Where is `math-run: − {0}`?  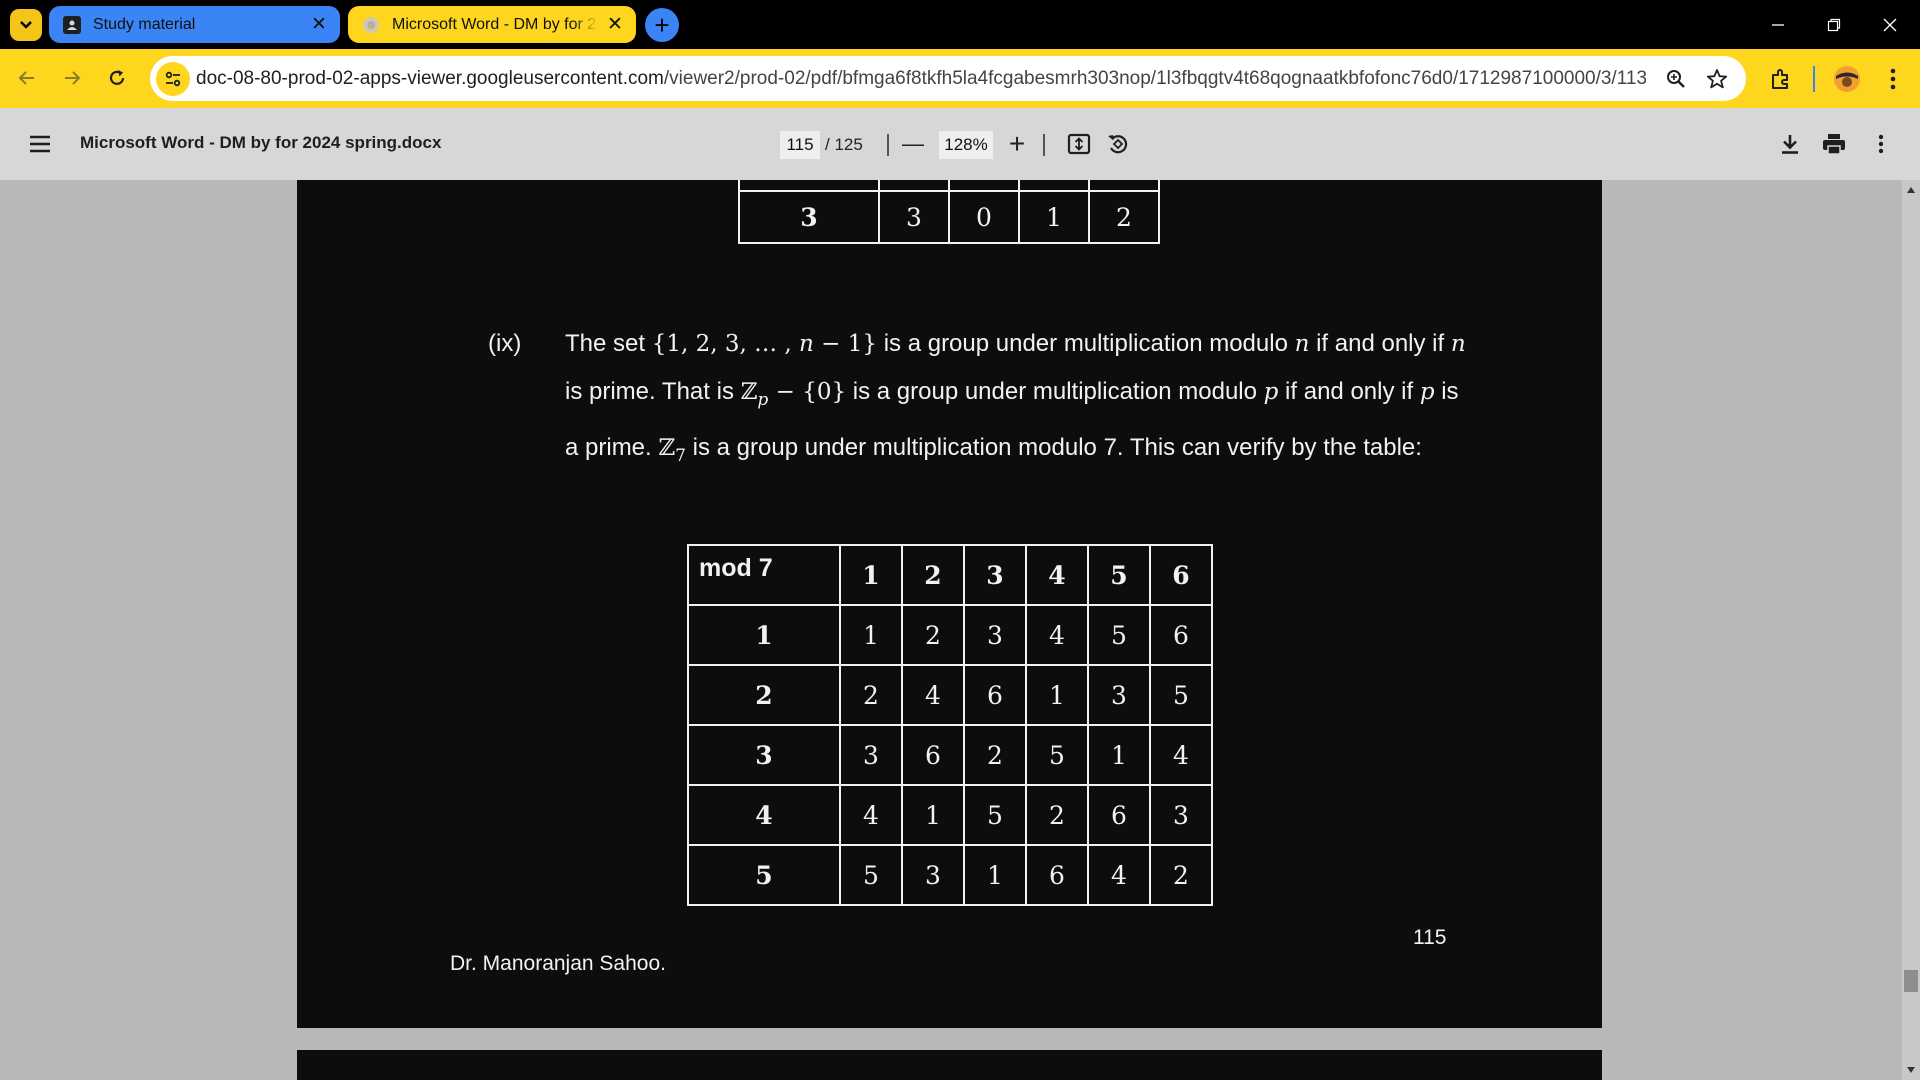 math-run: − {0} is located at coordinates (807, 392).